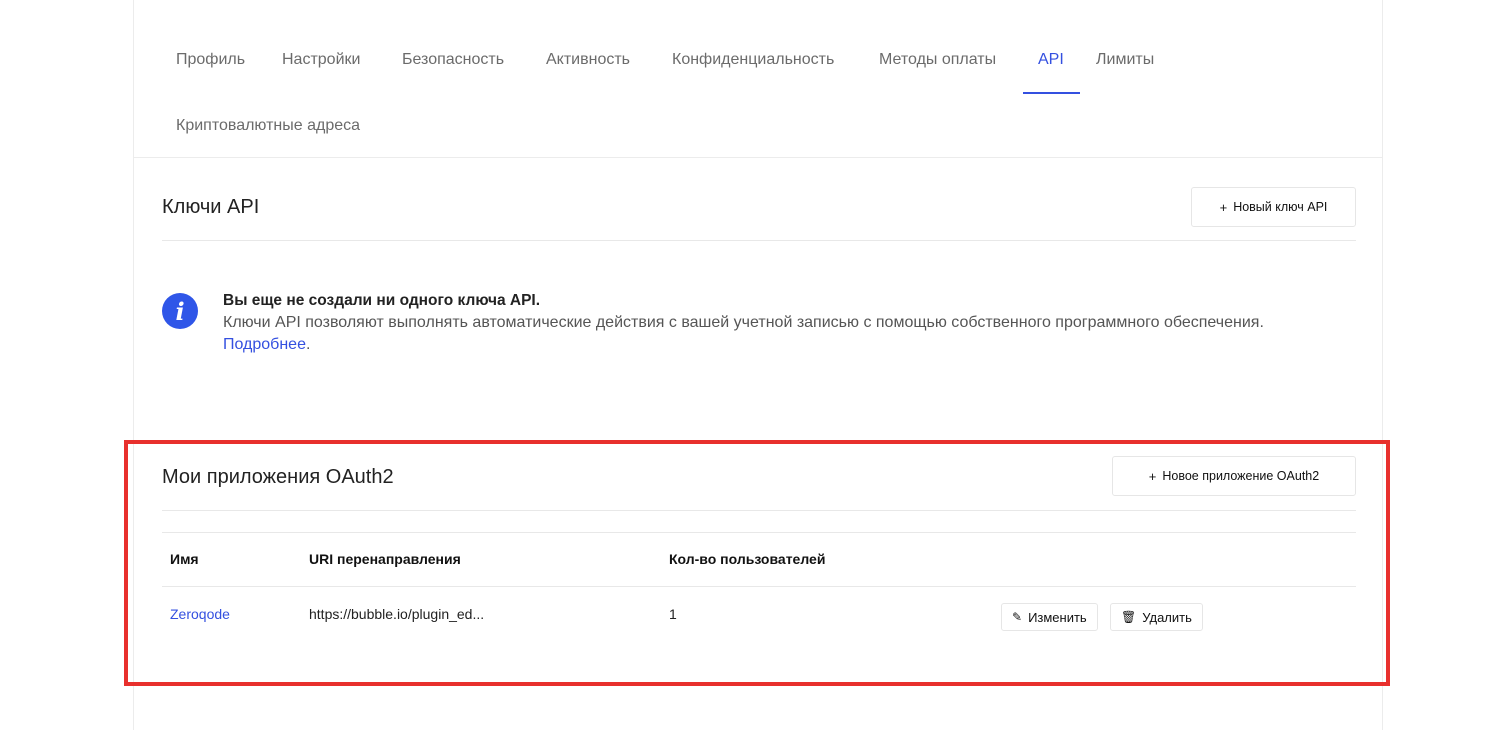 The height and width of the screenshot is (730, 1500). What do you see at coordinates (1125, 60) in the screenshot?
I see `tab-limits: Лимиты` at bounding box center [1125, 60].